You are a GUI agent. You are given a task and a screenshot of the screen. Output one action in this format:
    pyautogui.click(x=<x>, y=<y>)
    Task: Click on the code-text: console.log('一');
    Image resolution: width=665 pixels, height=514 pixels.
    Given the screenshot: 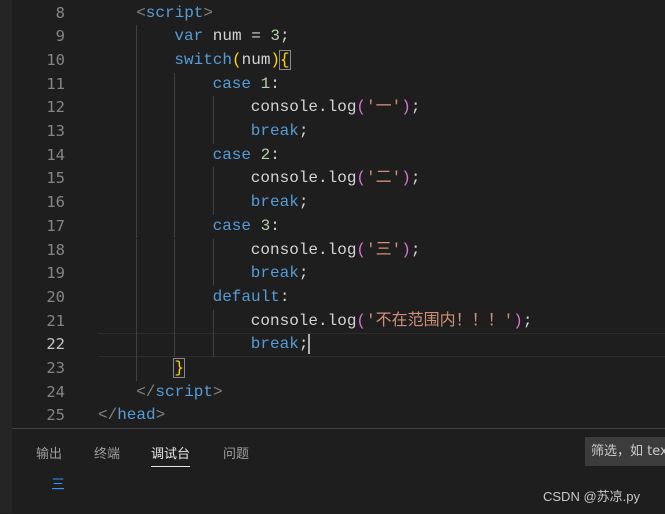 What is the action you would take?
    pyautogui.click(x=336, y=108)
    